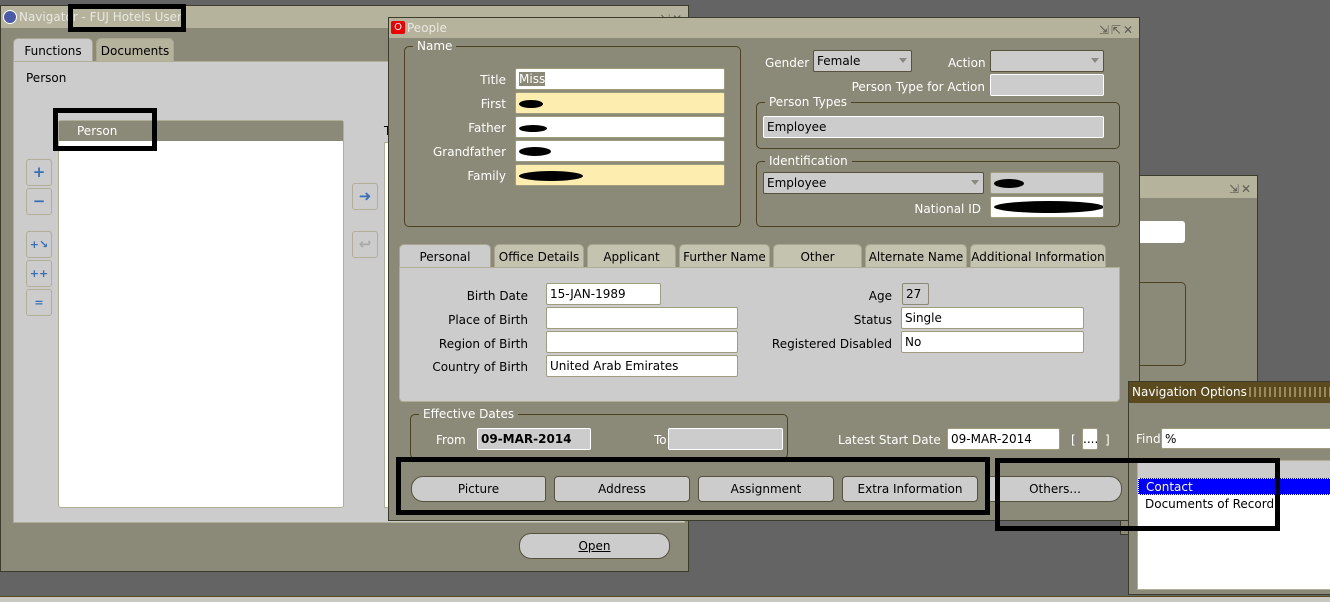 The width and height of the screenshot is (1330, 602). What do you see at coordinates (532, 79) in the screenshot?
I see `title-value: Miss` at bounding box center [532, 79].